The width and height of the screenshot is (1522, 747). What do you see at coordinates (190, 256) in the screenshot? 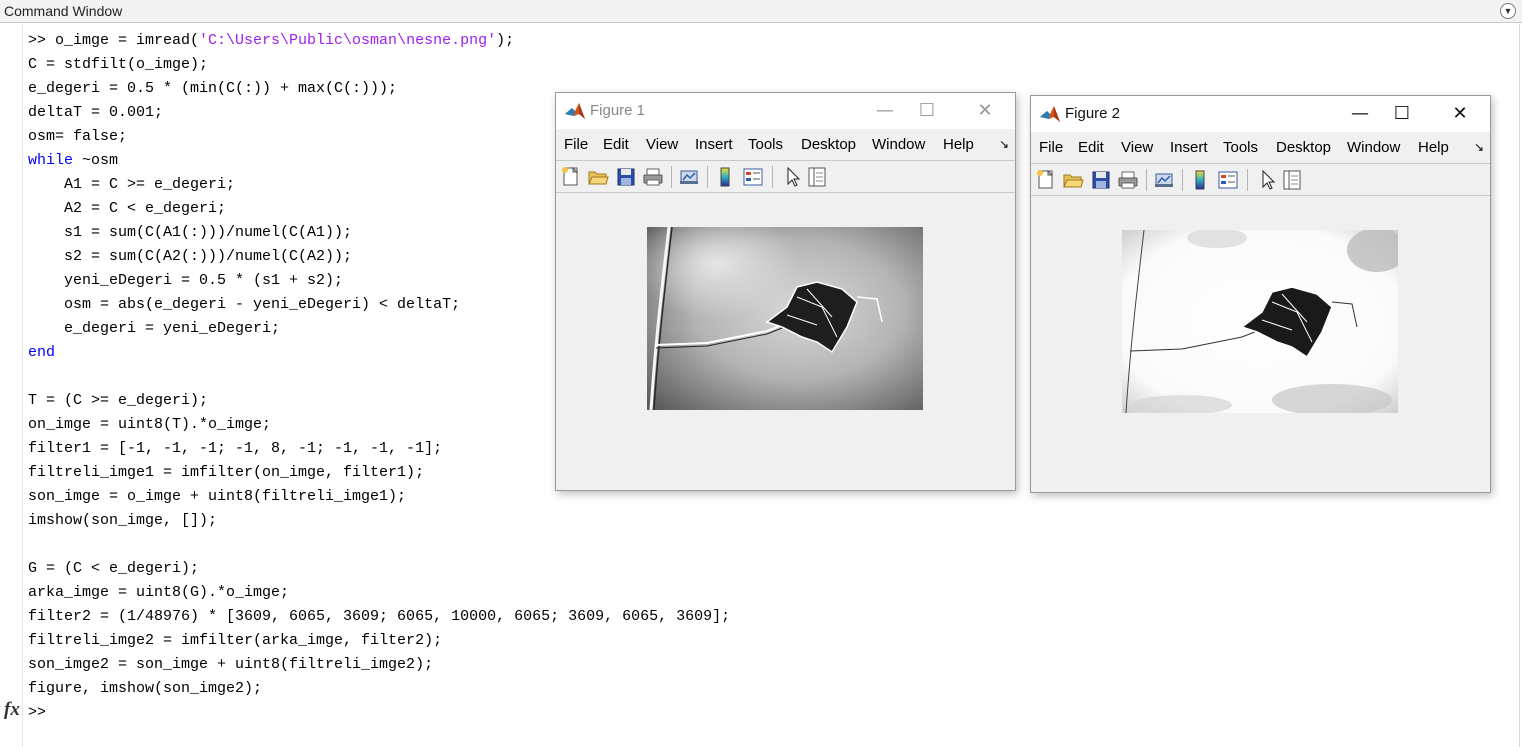
I see `code-text: s2 = sum(C(A2(:)))/numel(C(A2));` at bounding box center [190, 256].